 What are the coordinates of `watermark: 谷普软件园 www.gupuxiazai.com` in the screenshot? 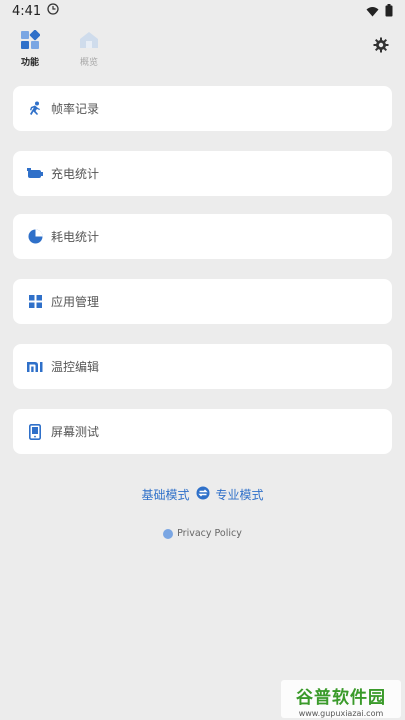 It's located at (341, 699).